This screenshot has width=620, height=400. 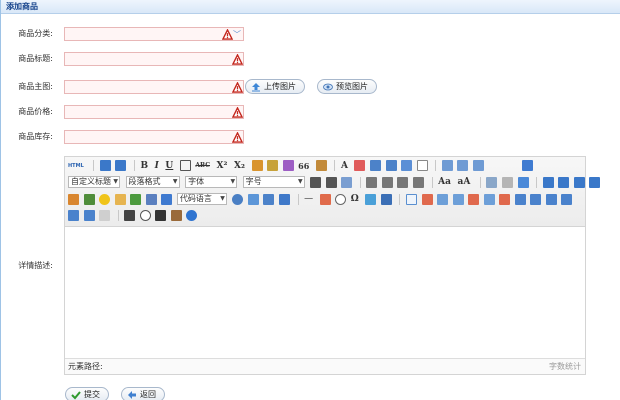 What do you see at coordinates (143, 393) in the screenshot?
I see `back-button: 返回` at bounding box center [143, 393].